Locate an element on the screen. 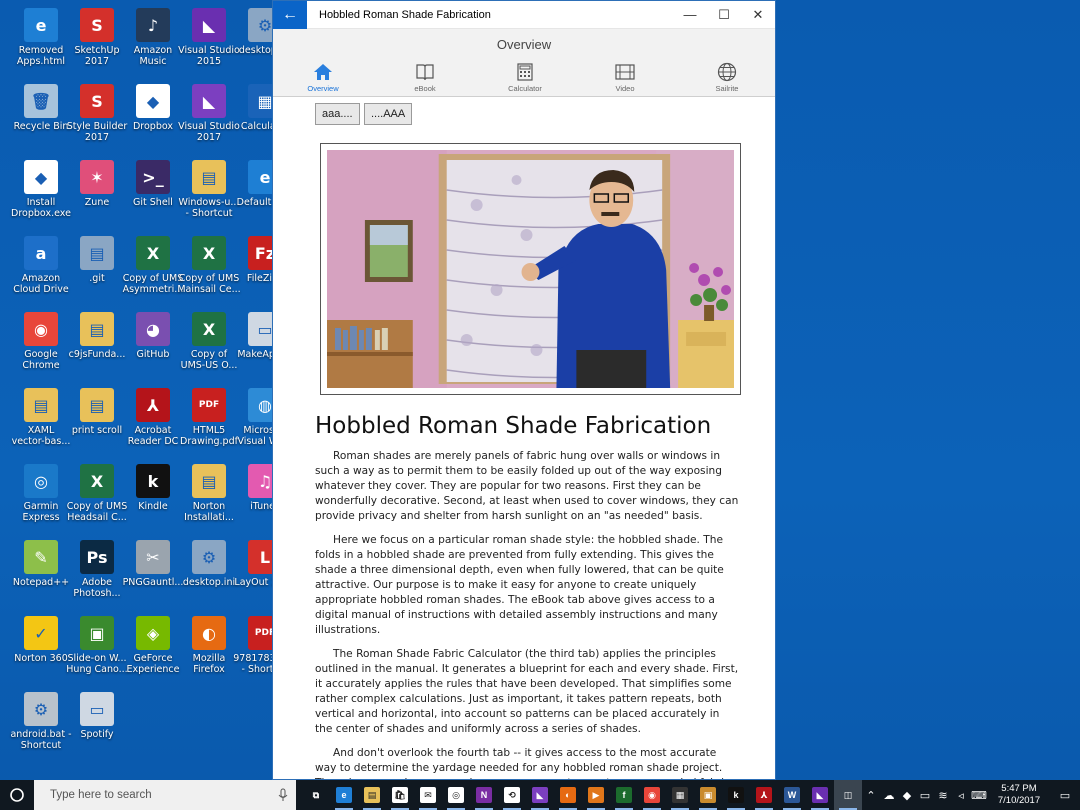  volume-icon: ◃ is located at coordinates (961, 795).